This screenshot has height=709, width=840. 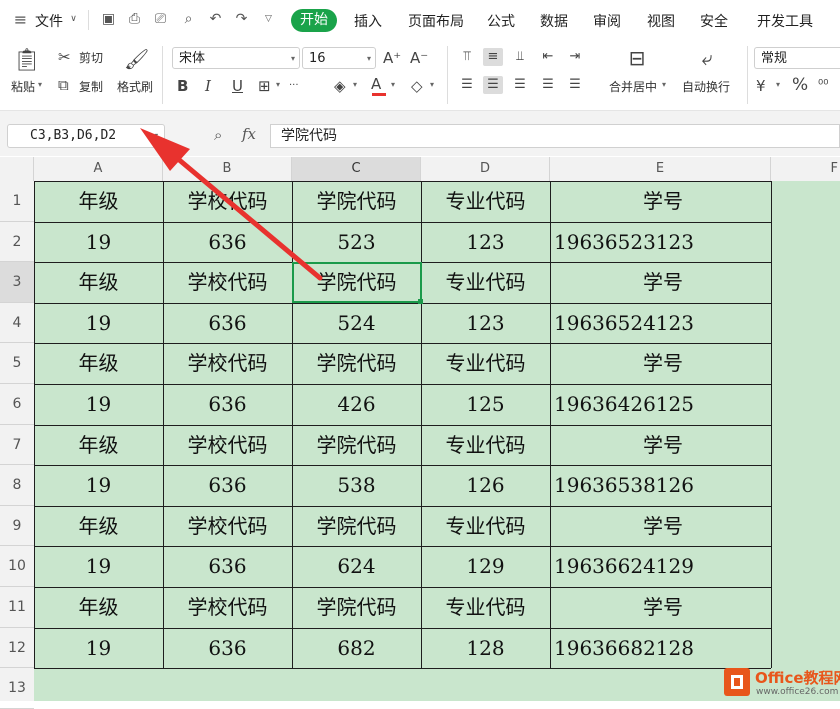 I want to click on percent-button: %, so click(x=800, y=85).